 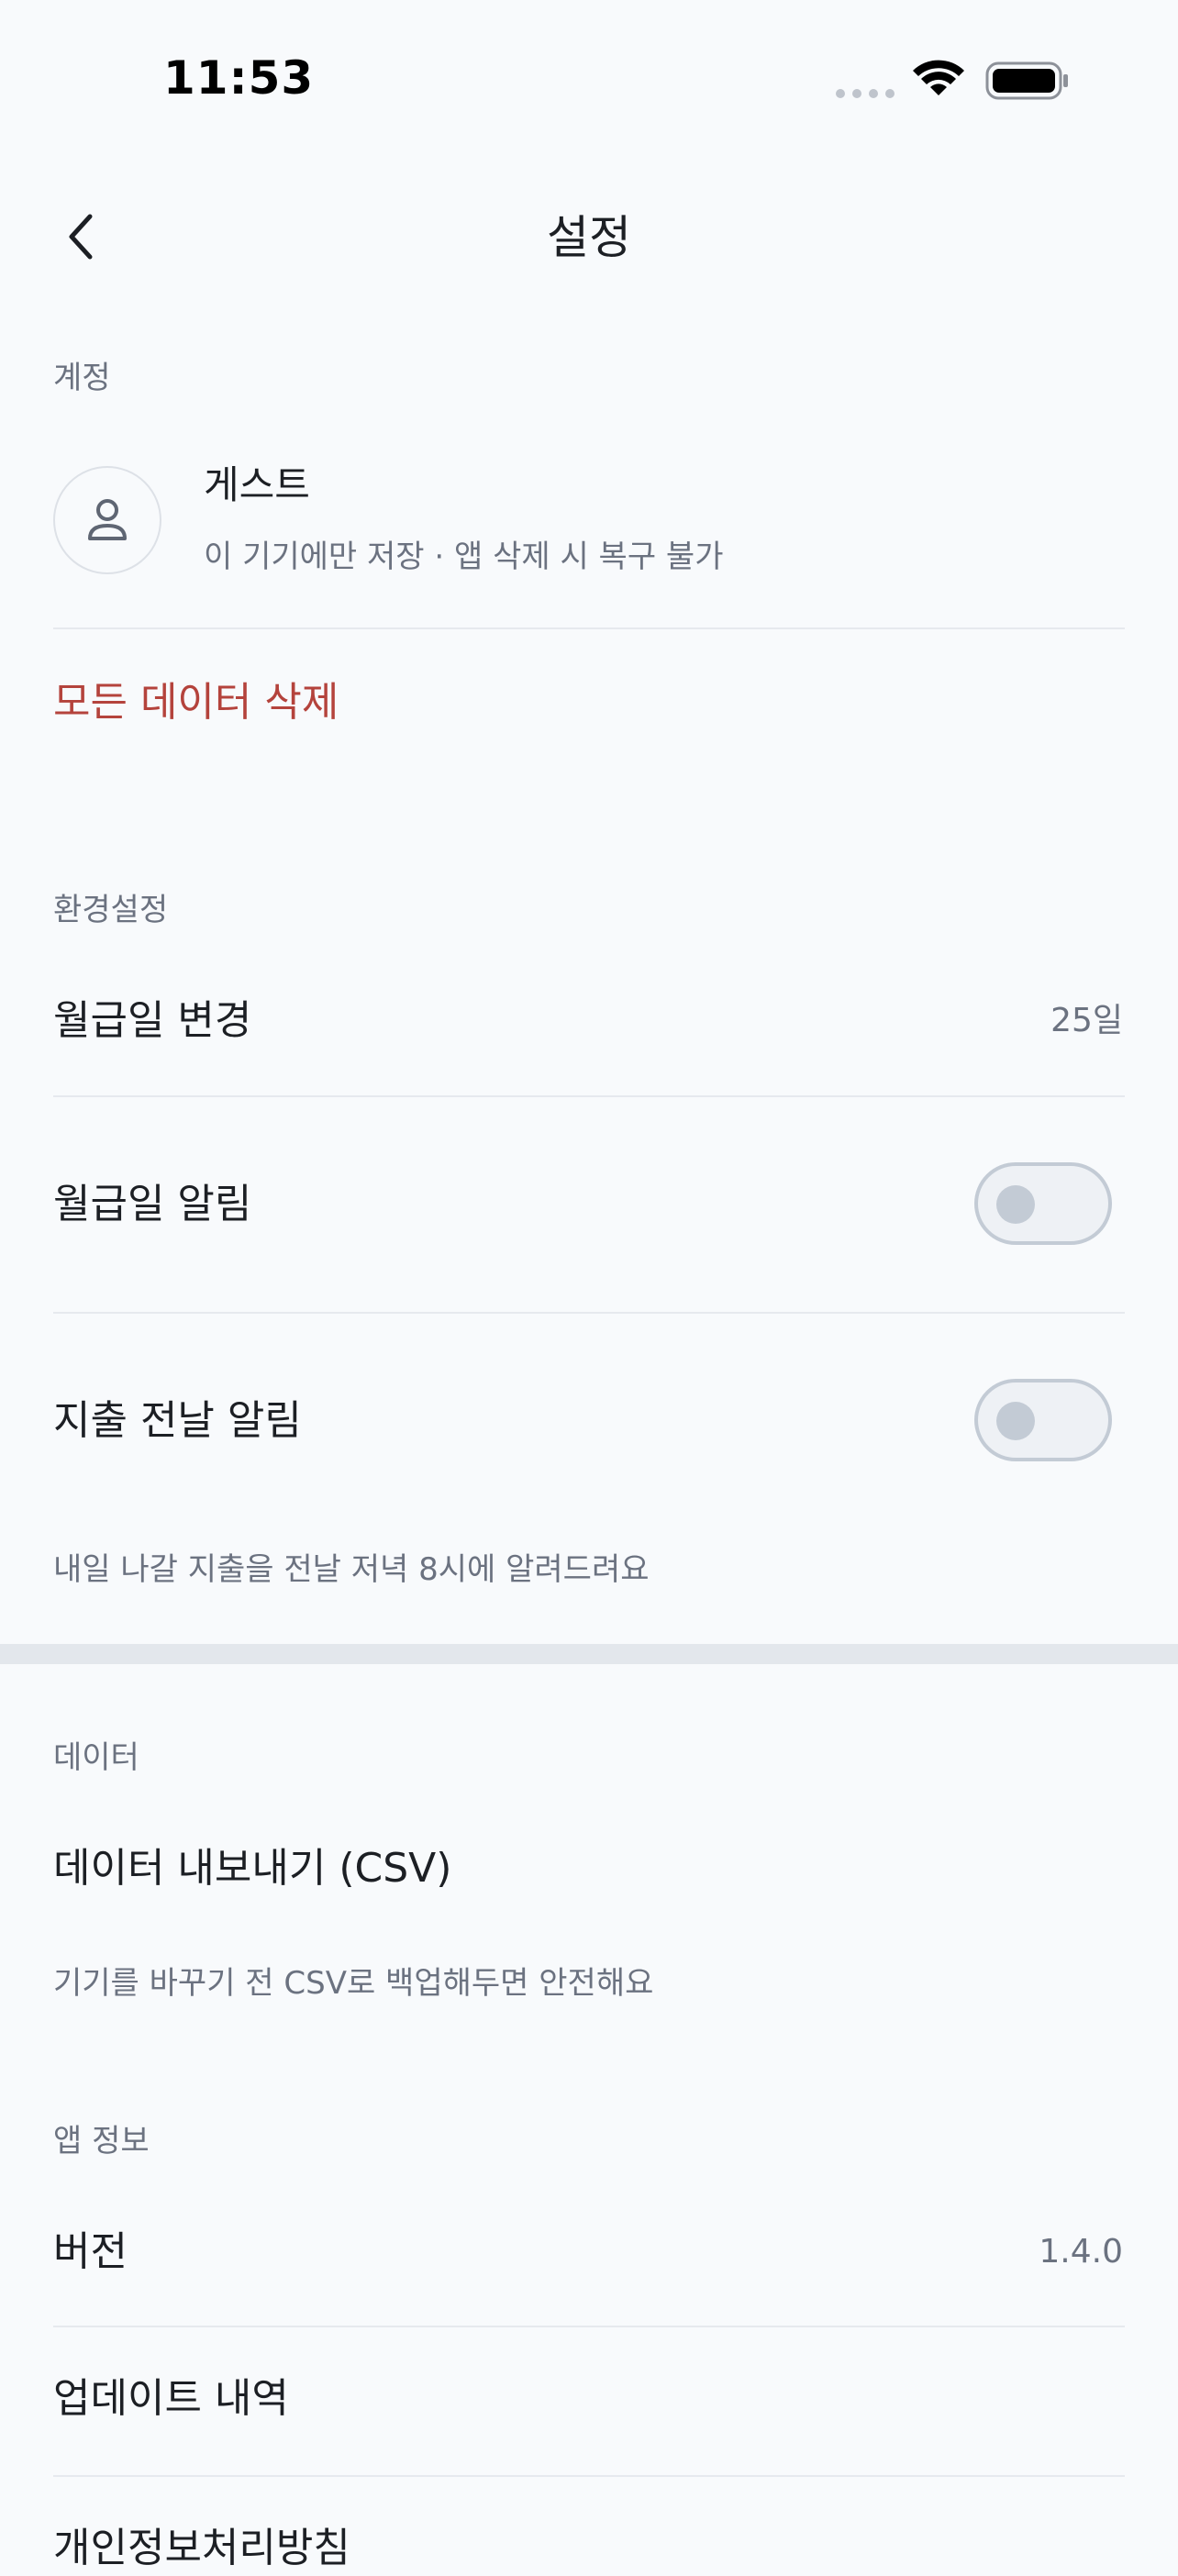 What do you see at coordinates (589, 73) in the screenshot?
I see `status-bar: 11:53` at bounding box center [589, 73].